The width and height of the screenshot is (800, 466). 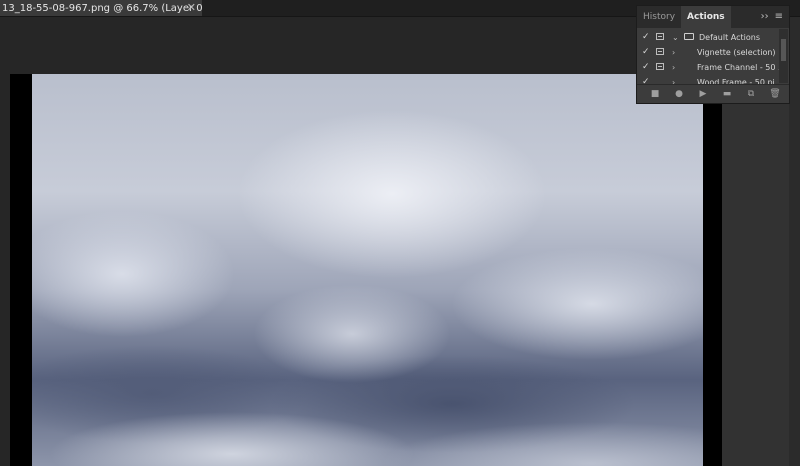 I want to click on close-icon: ✕, so click(x=191, y=7).